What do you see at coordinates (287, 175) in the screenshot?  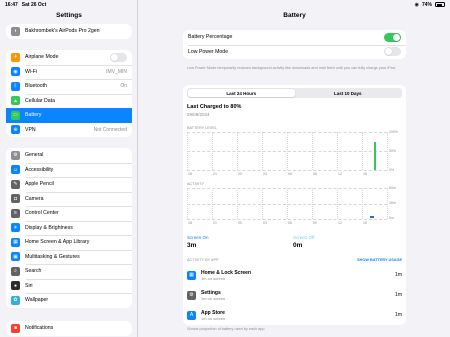 I see `level-x-axis: 18 21 00 03 06 09 12 15` at bounding box center [287, 175].